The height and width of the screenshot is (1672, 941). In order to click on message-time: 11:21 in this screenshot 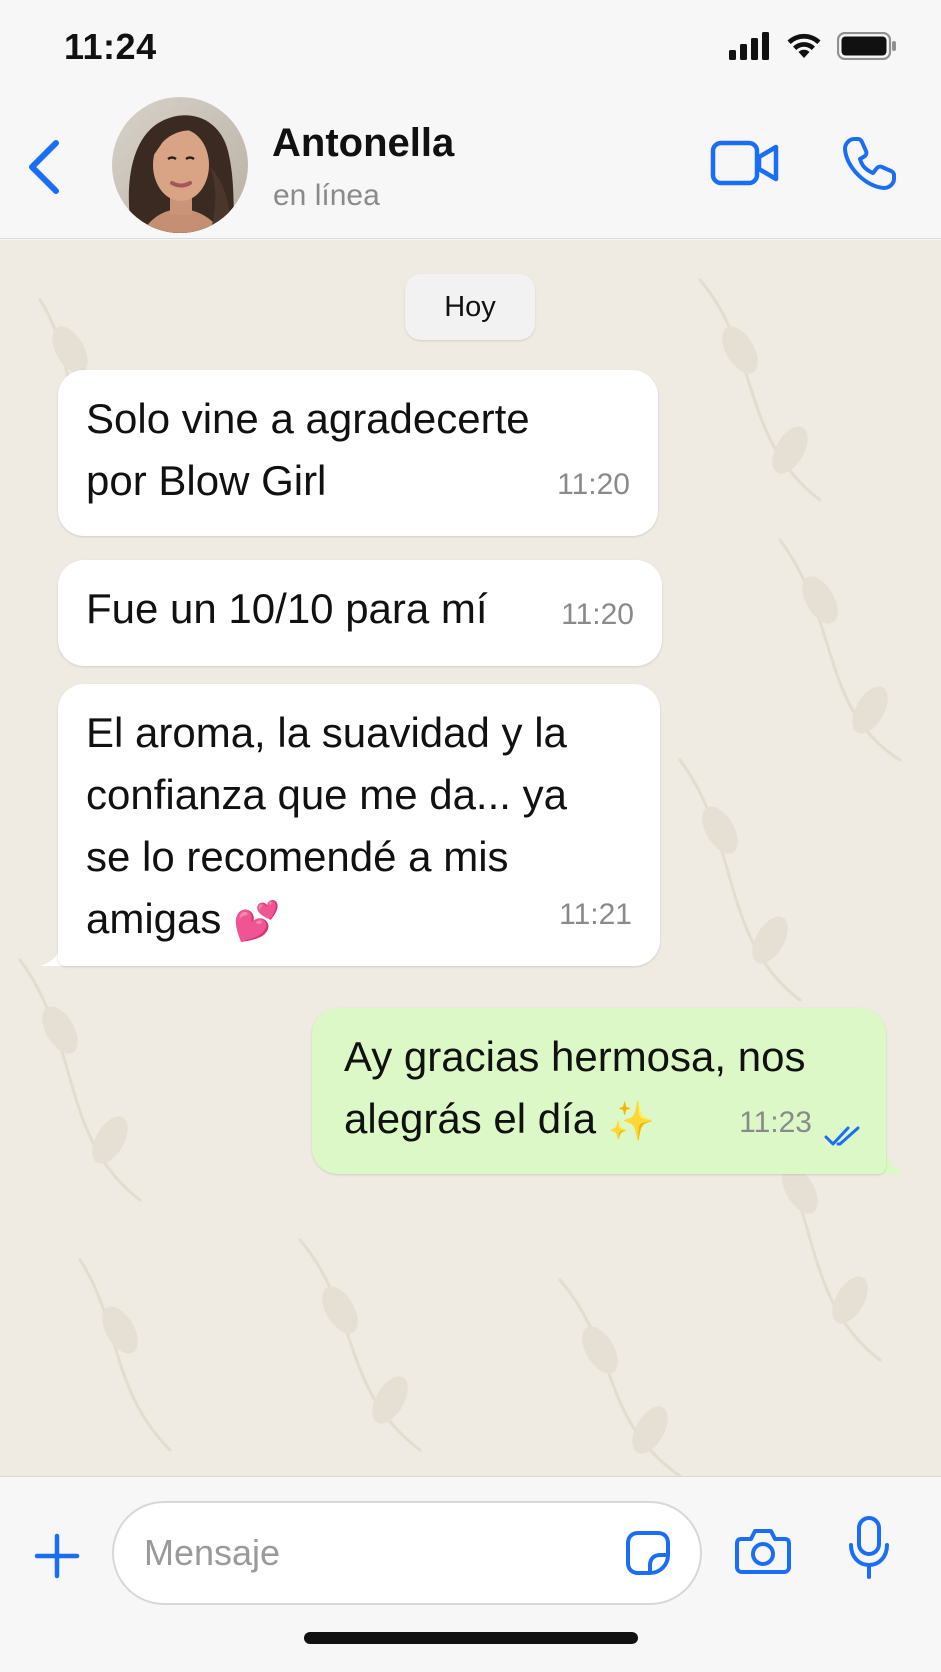, I will do `click(595, 914)`.